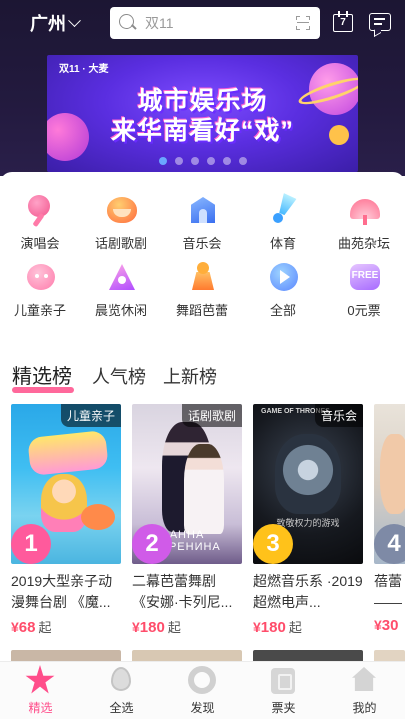 This screenshot has height=719, width=405. Describe the element at coordinates (203, 277) in the screenshot. I see `dance-icon` at that location.